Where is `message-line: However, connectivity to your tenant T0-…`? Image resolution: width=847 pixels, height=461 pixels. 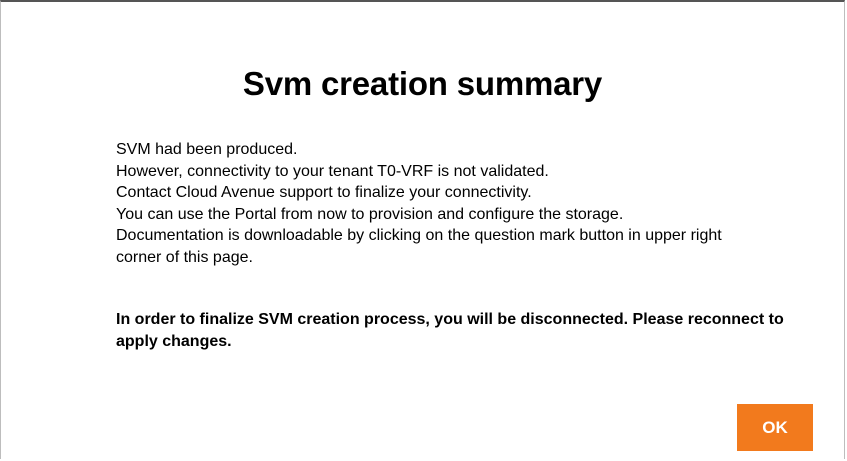
message-line: However, connectivity to your tenant T0-… is located at coordinates (332, 171).